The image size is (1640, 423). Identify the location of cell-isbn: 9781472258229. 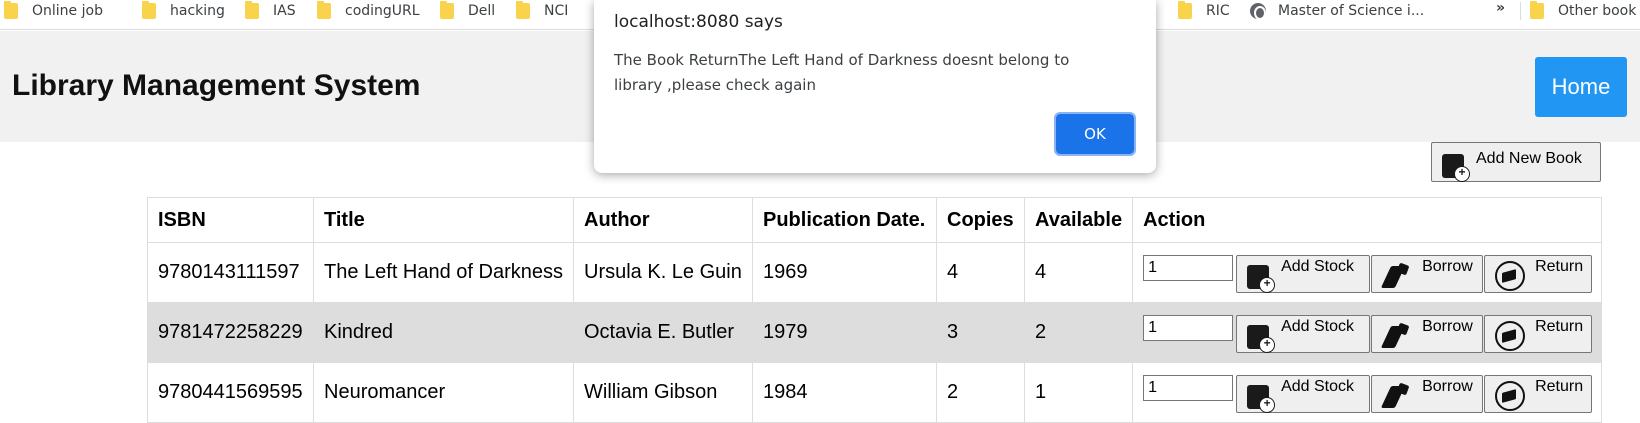
(230, 332).